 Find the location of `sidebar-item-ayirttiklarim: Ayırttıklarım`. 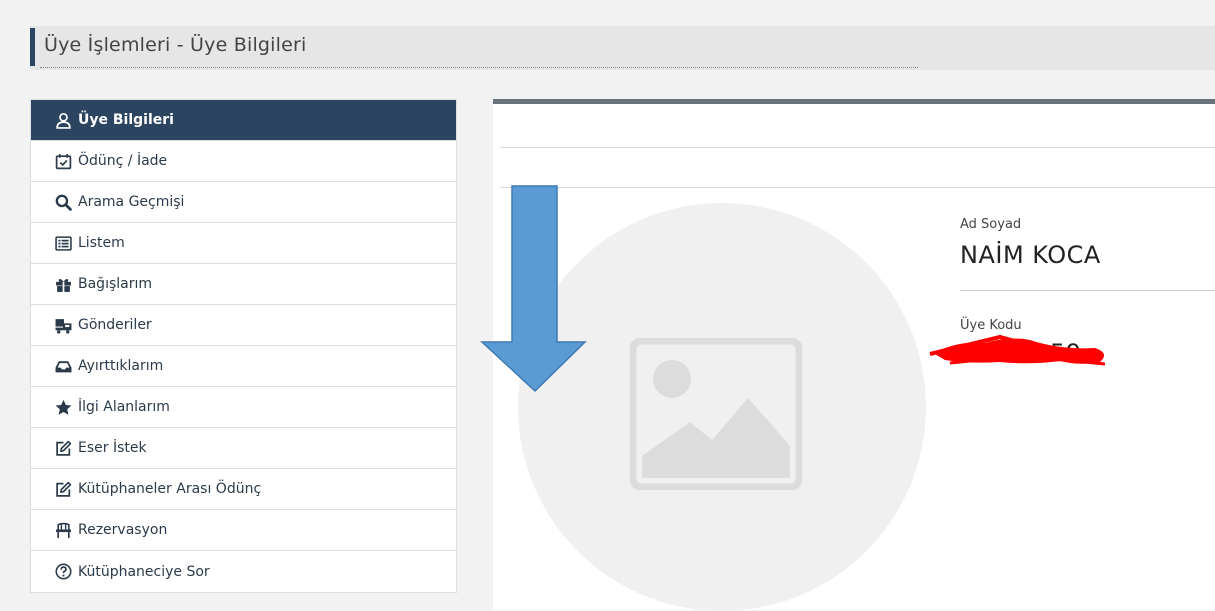

sidebar-item-ayirttiklarim: Ayırttıklarım is located at coordinates (243, 366).